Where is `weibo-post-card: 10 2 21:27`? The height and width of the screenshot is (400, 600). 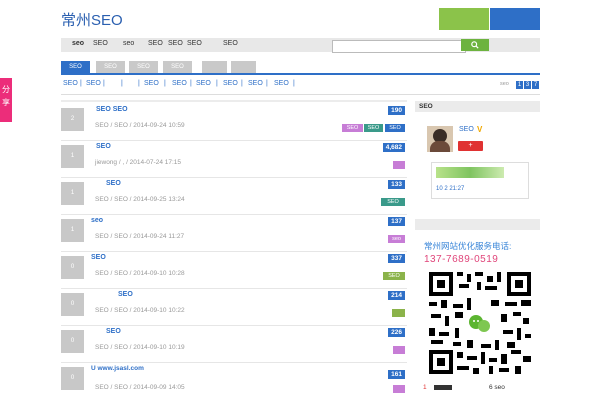
weibo-post-card: 10 2 21:27 is located at coordinates (480, 180).